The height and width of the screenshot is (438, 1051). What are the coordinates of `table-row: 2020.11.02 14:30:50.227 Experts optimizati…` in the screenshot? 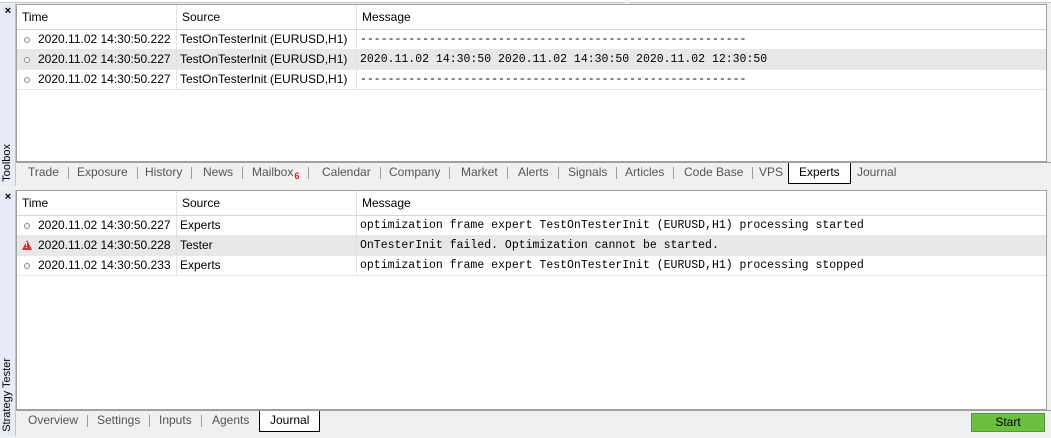 It's located at (531, 226).